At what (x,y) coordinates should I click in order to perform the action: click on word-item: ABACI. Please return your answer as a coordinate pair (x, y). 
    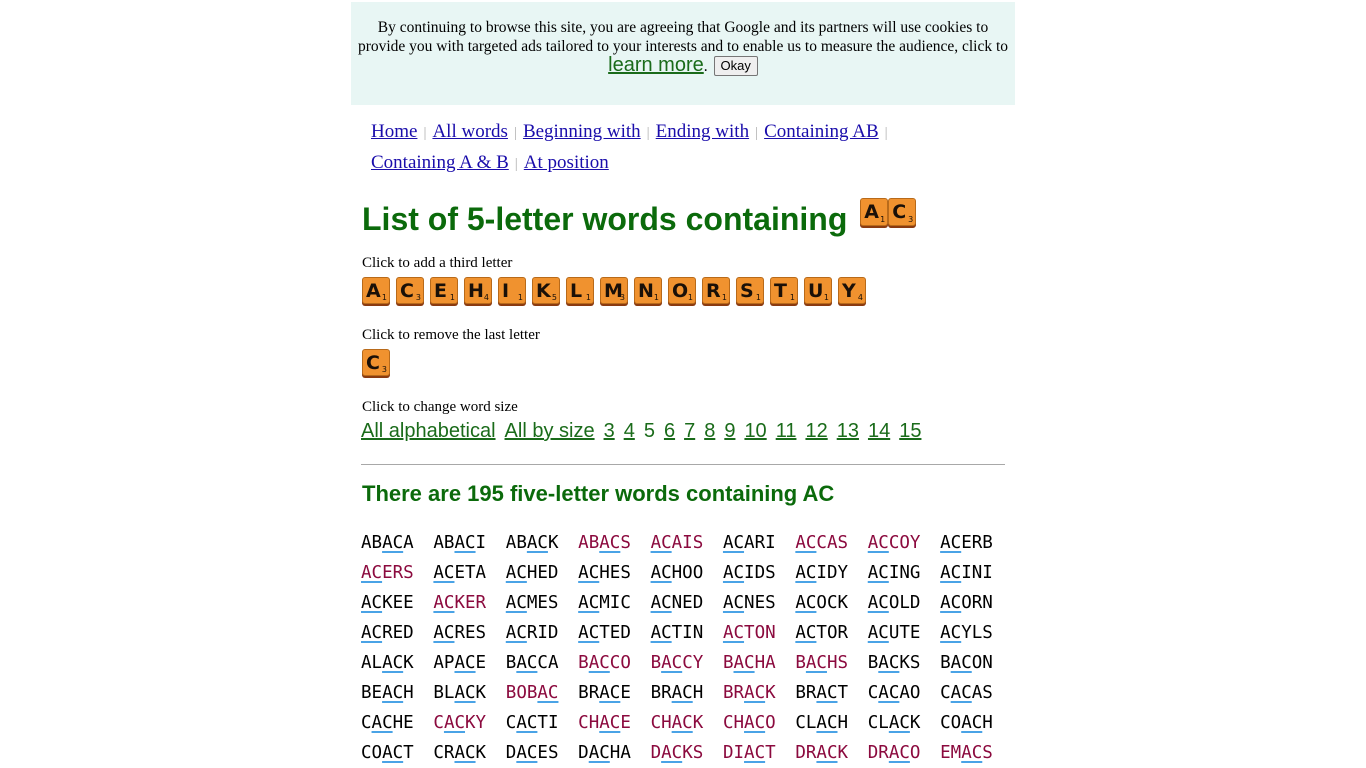
    Looking at the image, I should click on (469, 543).